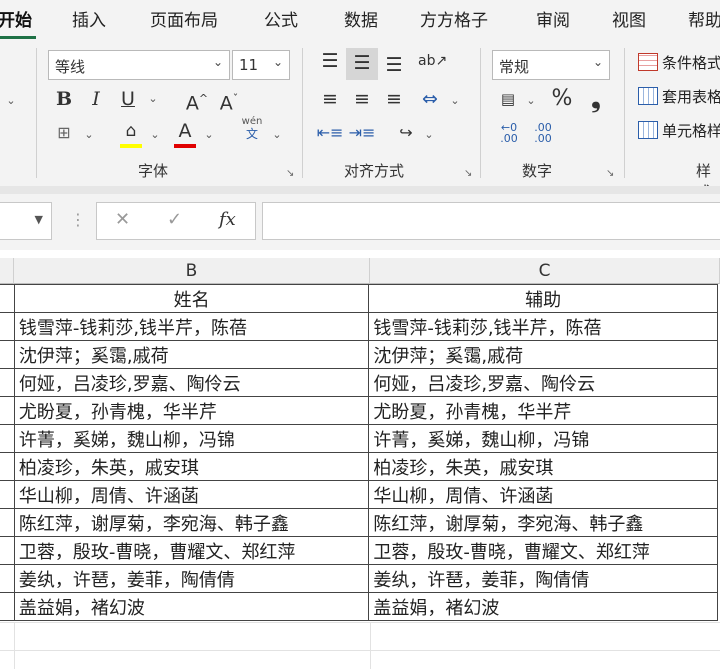 Image resolution: width=720 pixels, height=669 pixels. Describe the element at coordinates (406, 133) in the screenshot. I see `wrap-text-icon: ↪` at that location.